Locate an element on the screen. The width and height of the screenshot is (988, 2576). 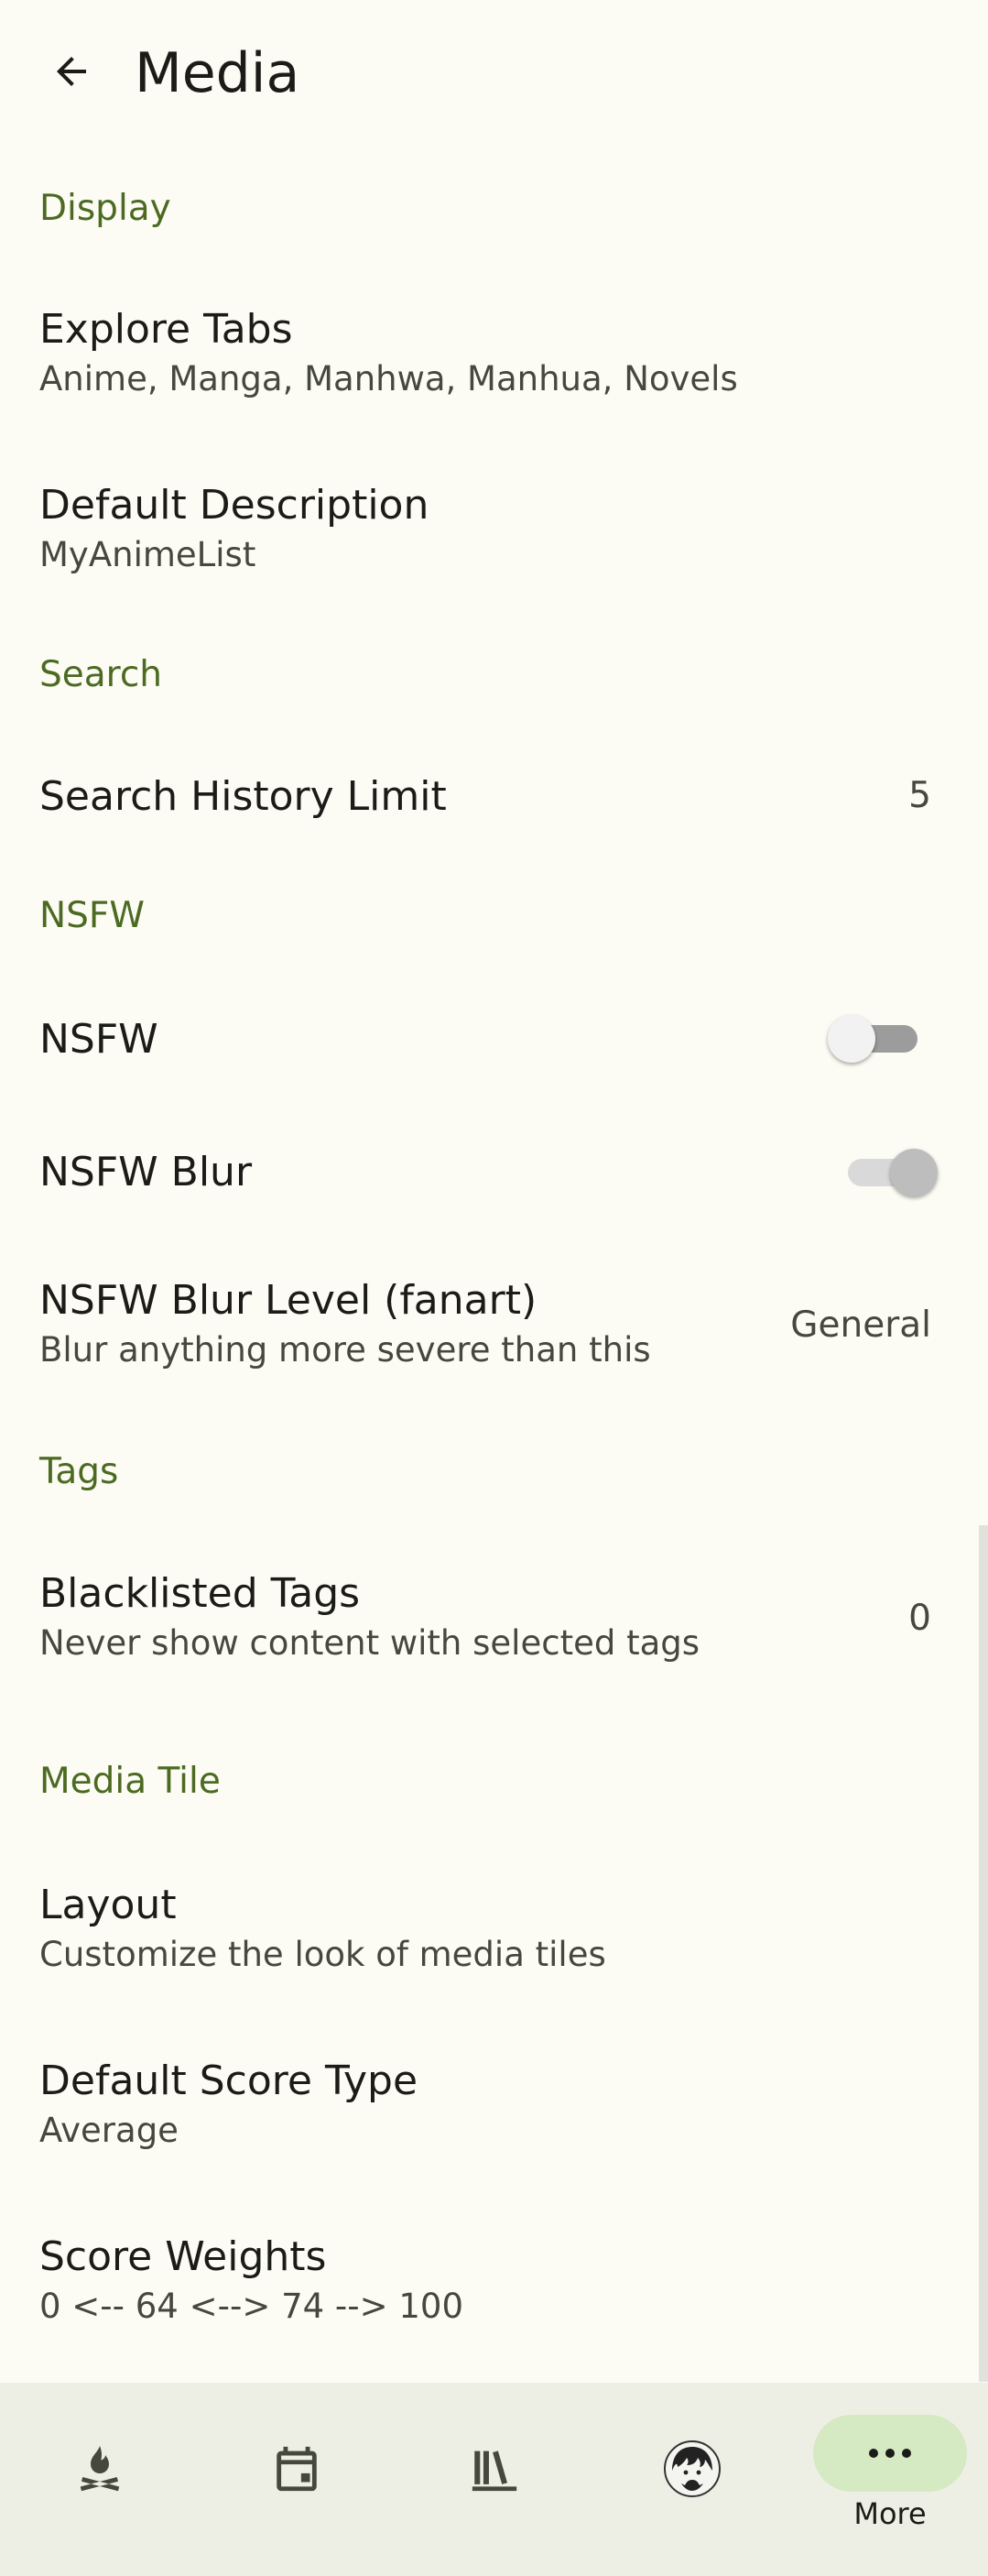
nav-item-library is located at coordinates (494, 2469).